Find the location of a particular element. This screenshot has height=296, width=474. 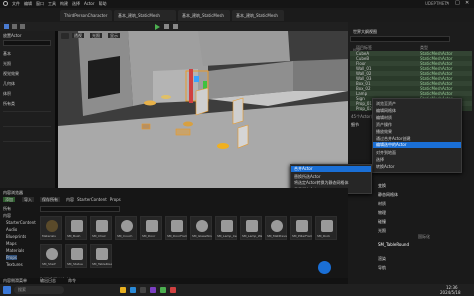

folder-item: Maps is located at coordinates (11, 243).